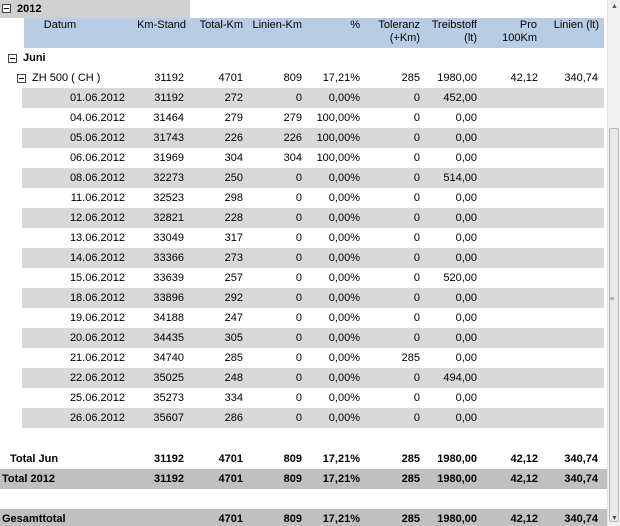  Describe the element at coordinates (303, 138) in the screenshot. I see `table-row: 05.06.2012 31743 226 226 100,00% 0 0,00` at that location.